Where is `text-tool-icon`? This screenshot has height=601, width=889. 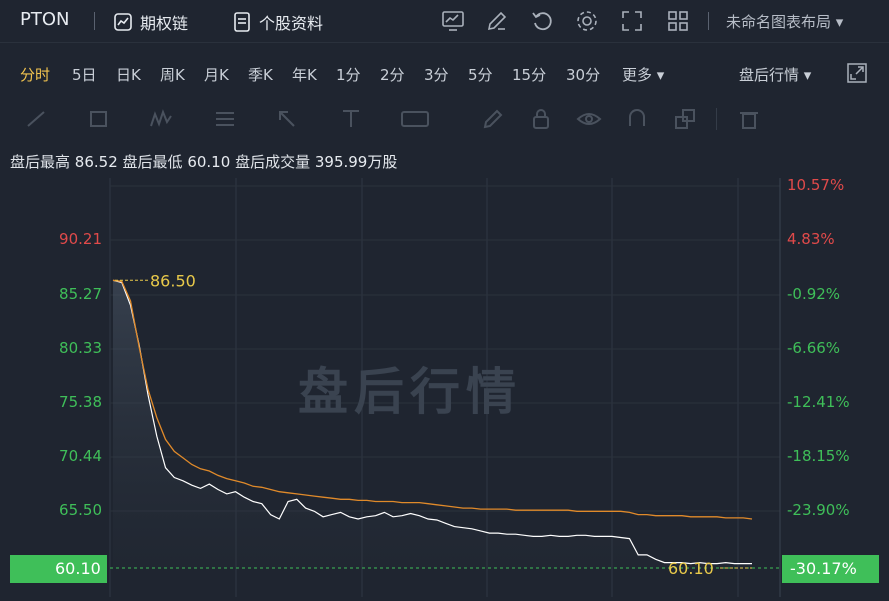
text-tool-icon is located at coordinates (351, 119).